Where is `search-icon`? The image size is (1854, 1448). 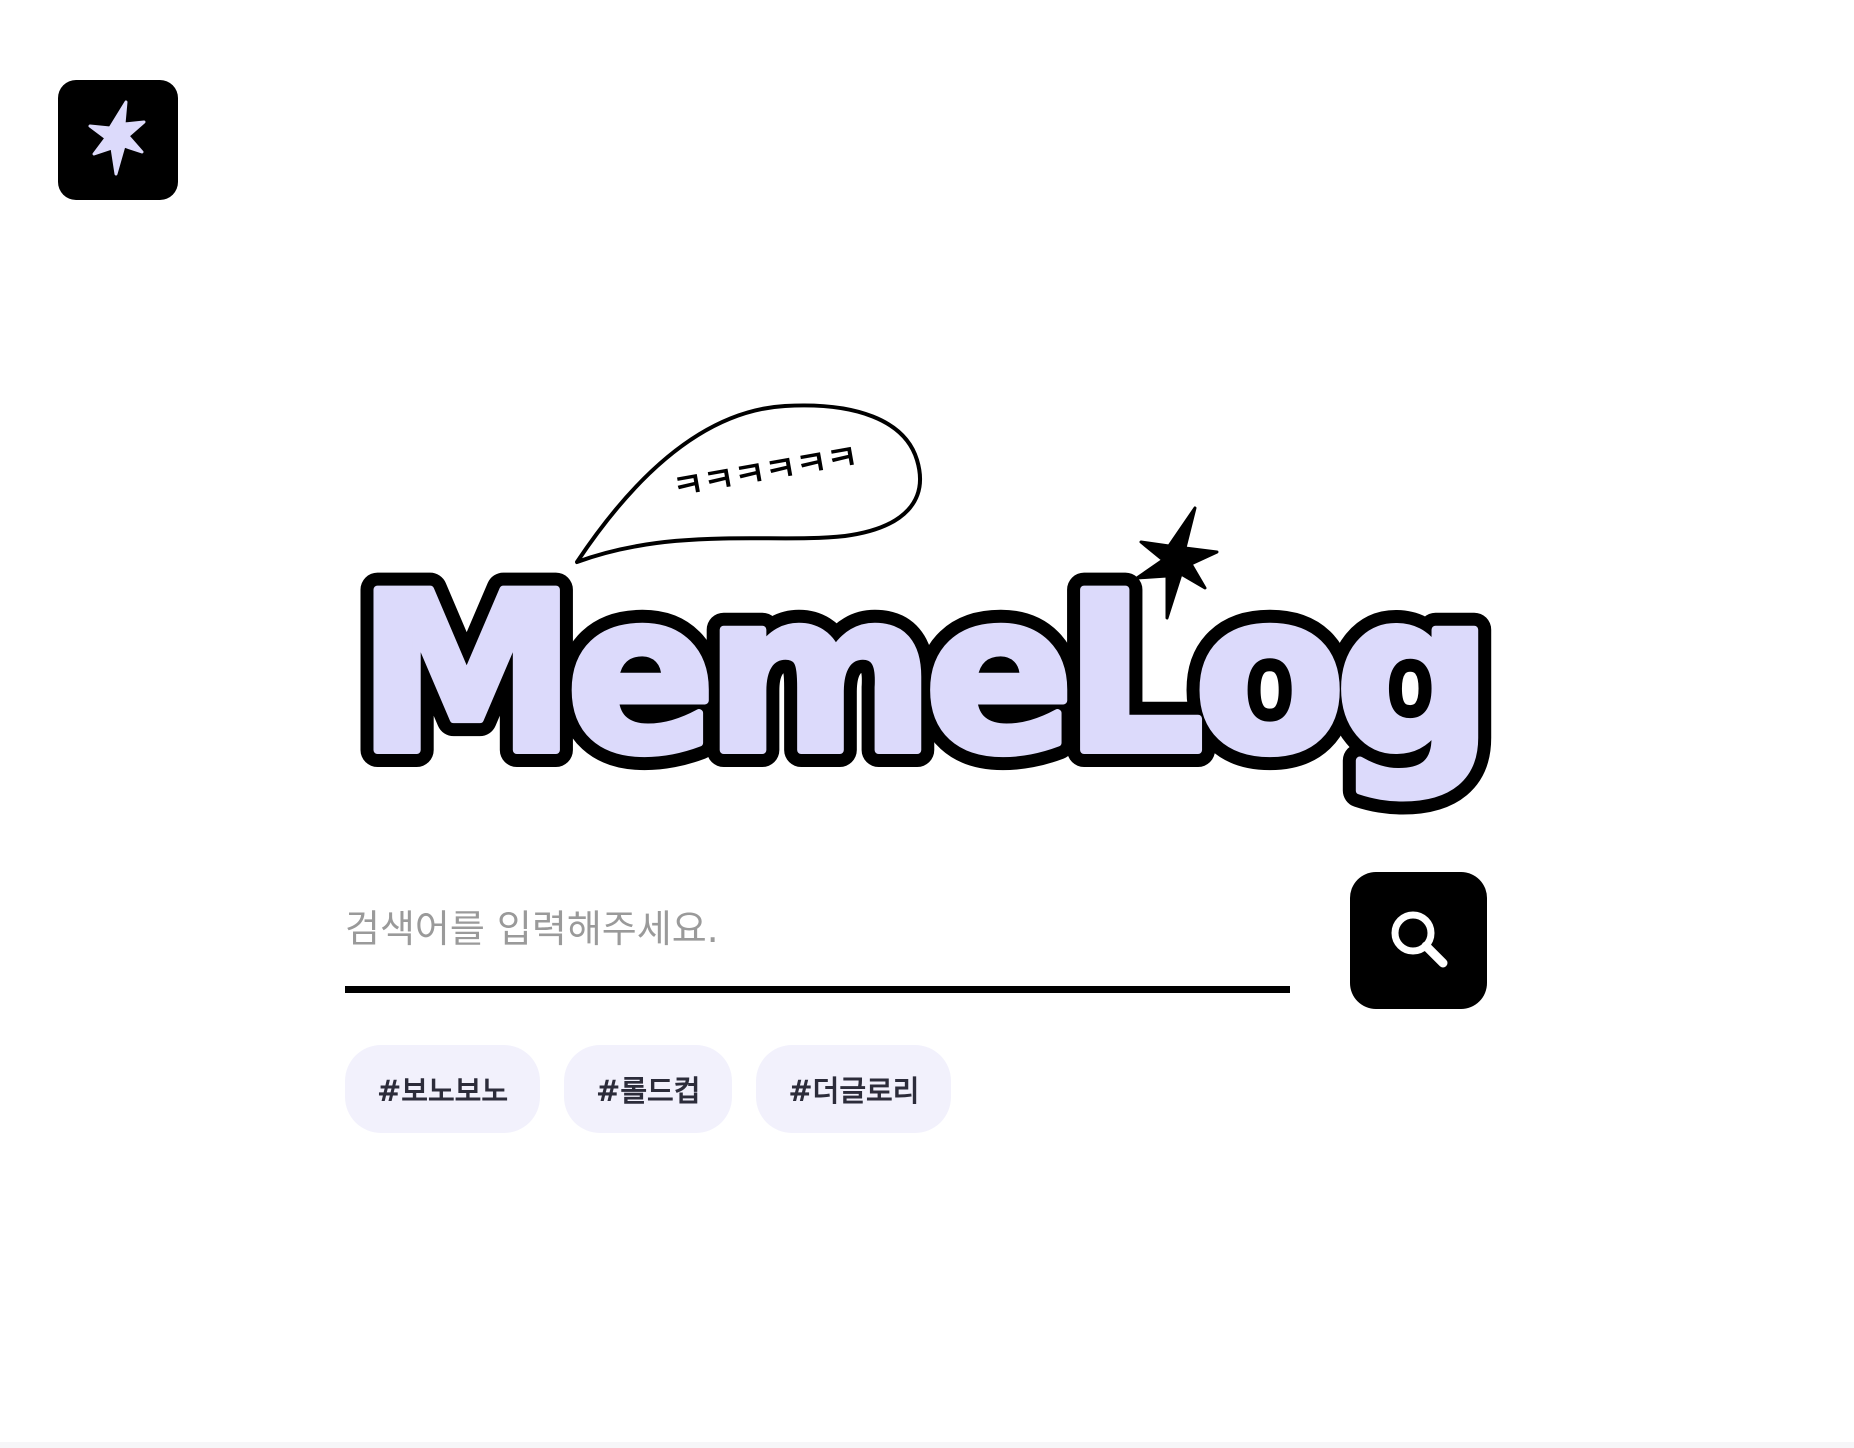
search-icon is located at coordinates (1419, 940).